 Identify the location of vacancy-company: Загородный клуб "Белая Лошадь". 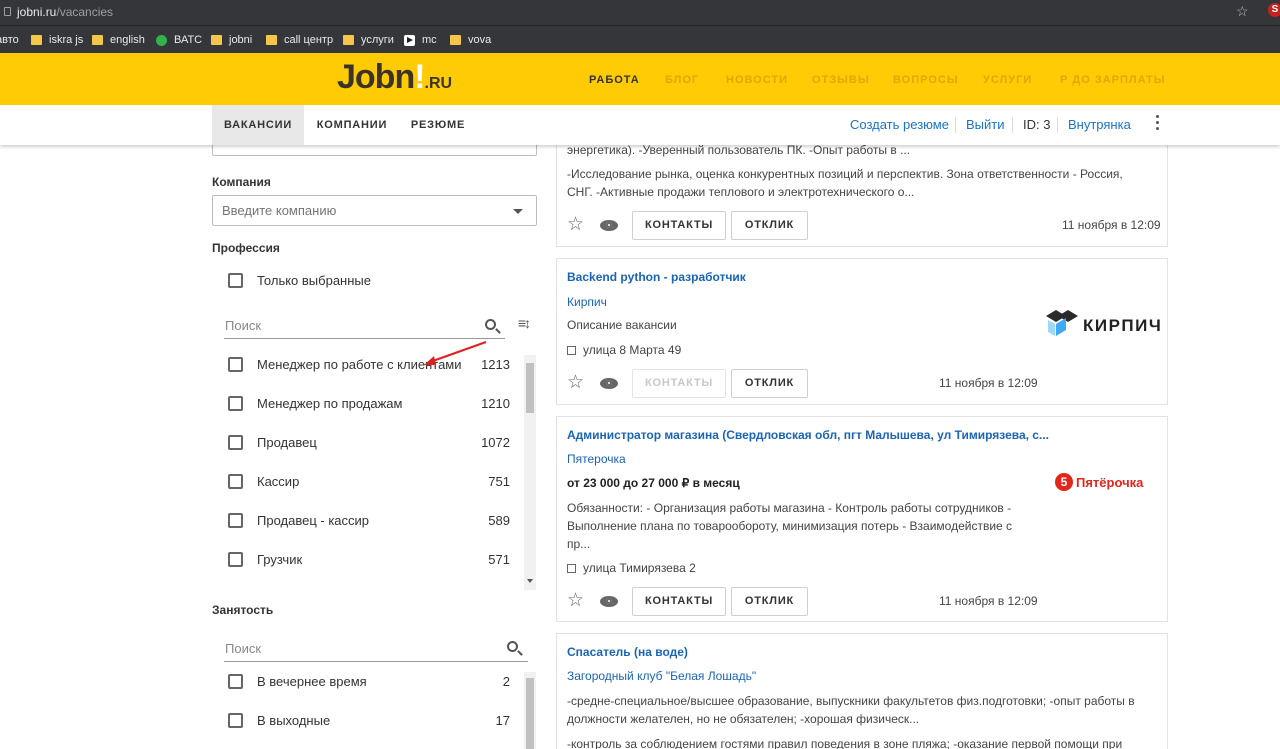
(661, 676).